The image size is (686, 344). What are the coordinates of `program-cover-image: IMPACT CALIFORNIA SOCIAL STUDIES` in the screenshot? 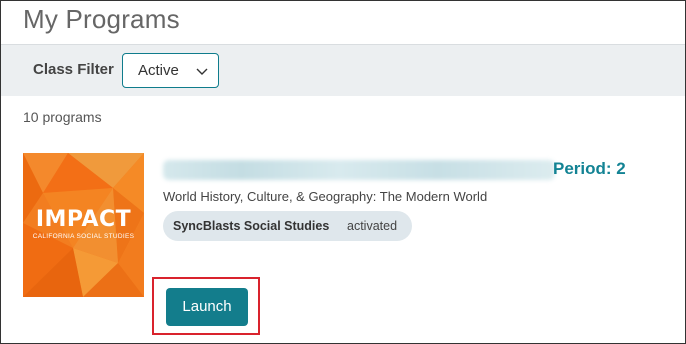 It's located at (83, 225).